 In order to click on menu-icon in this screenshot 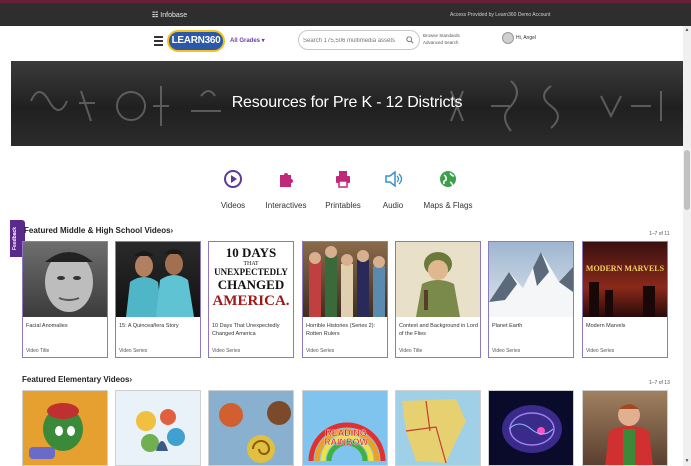, I will do `click(158, 41)`.